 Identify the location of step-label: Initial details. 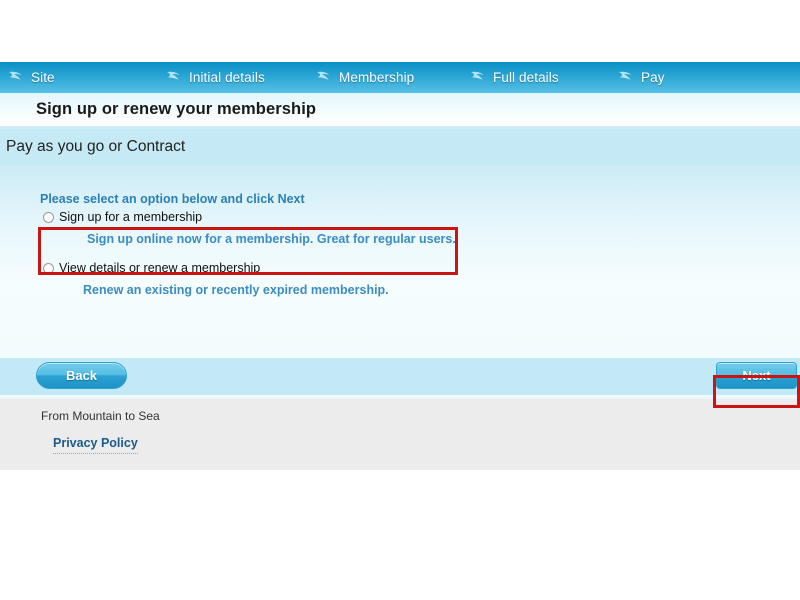
(227, 77).